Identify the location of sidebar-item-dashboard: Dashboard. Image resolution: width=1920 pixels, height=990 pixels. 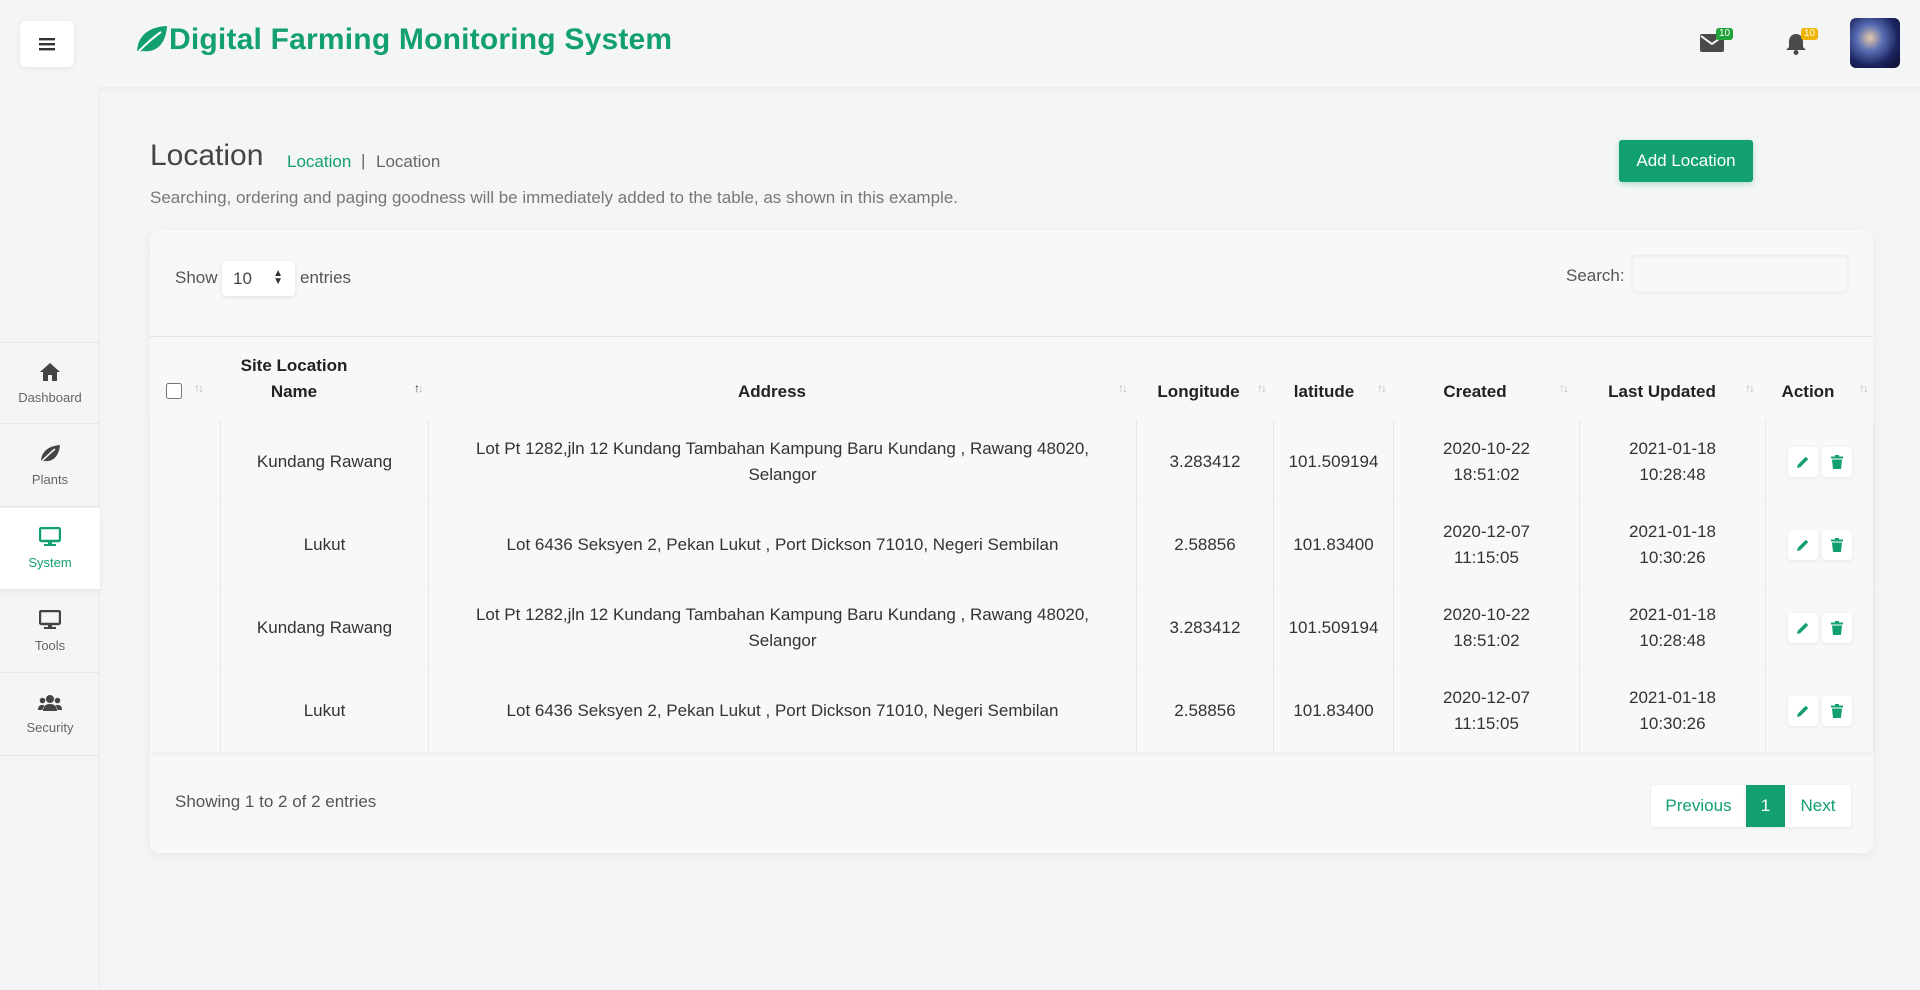
(50, 383).